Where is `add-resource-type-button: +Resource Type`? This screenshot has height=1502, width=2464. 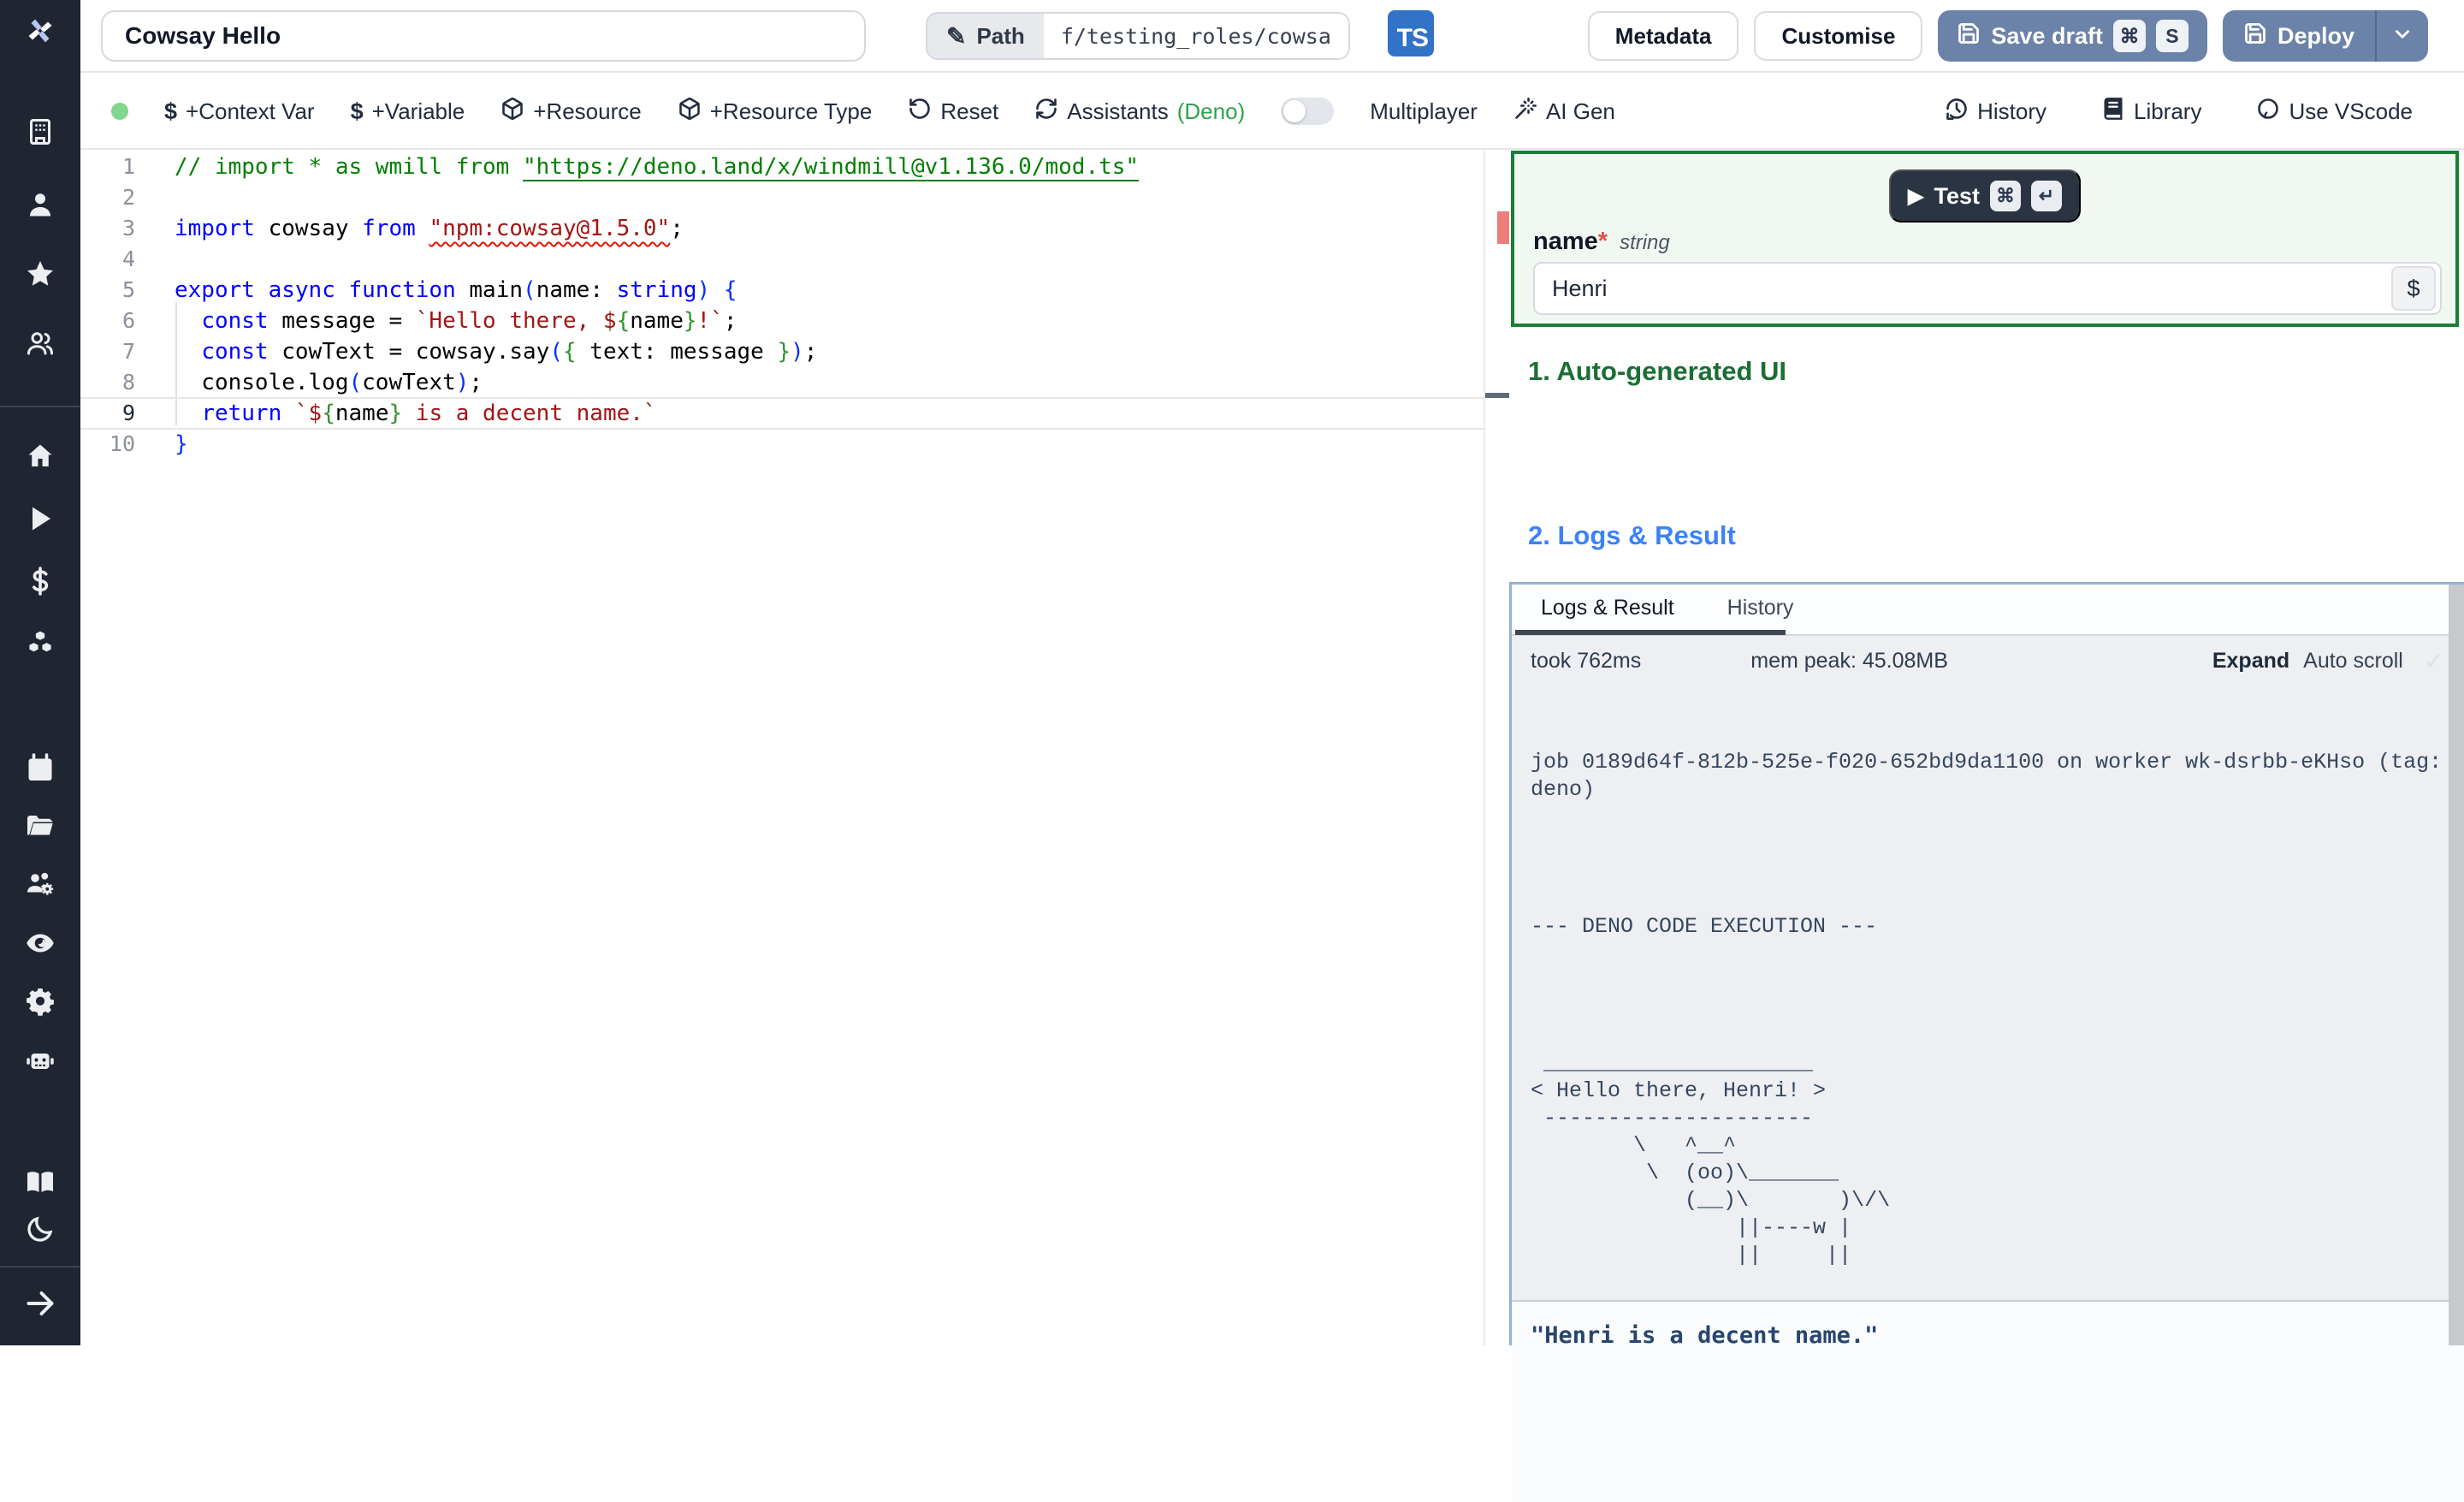 add-resource-type-button: +Resource Type is located at coordinates (775, 112).